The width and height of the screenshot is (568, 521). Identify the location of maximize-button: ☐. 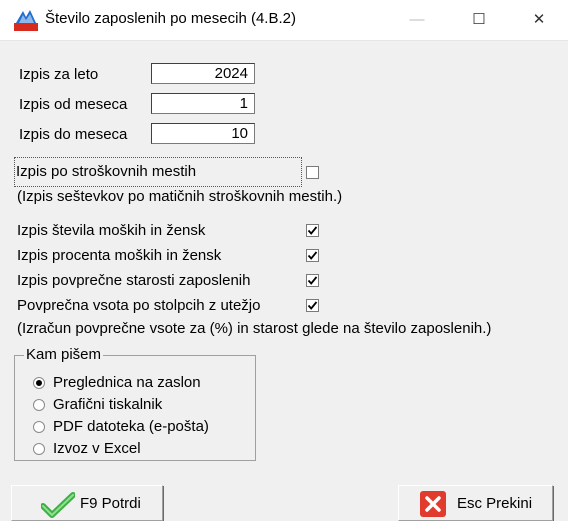
(479, 20).